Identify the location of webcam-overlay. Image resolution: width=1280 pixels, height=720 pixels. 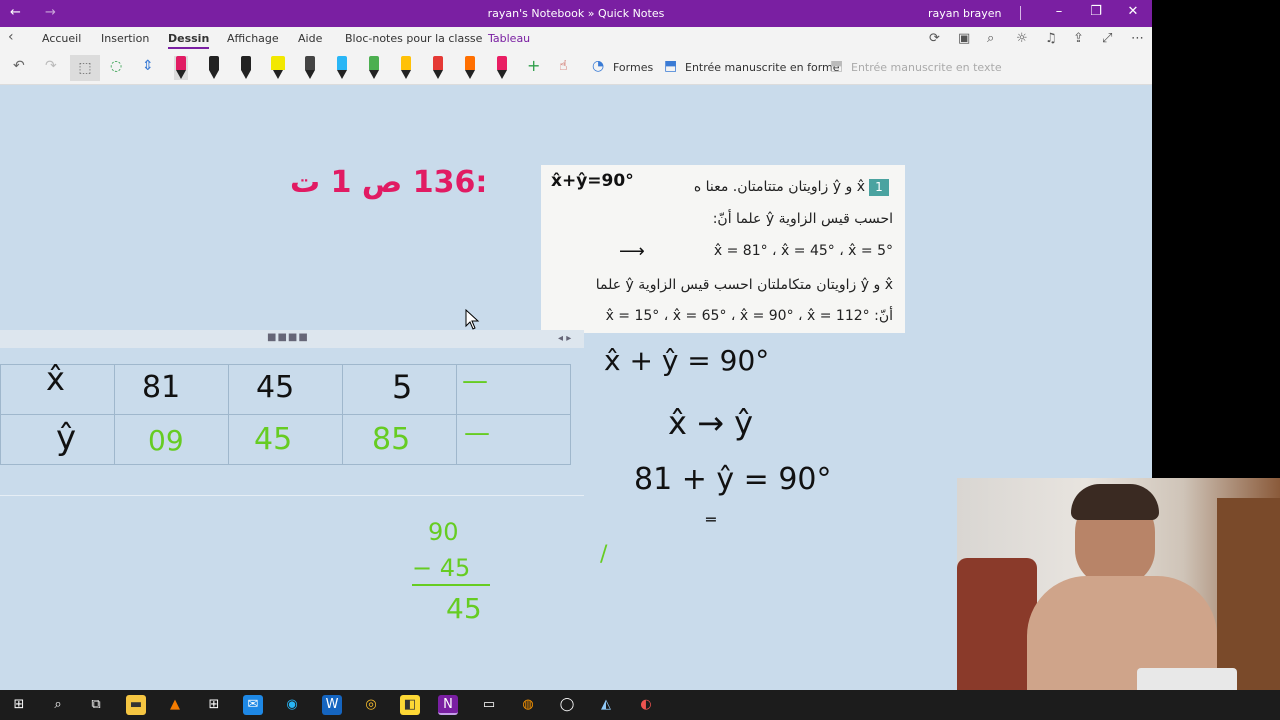
(1118, 599).